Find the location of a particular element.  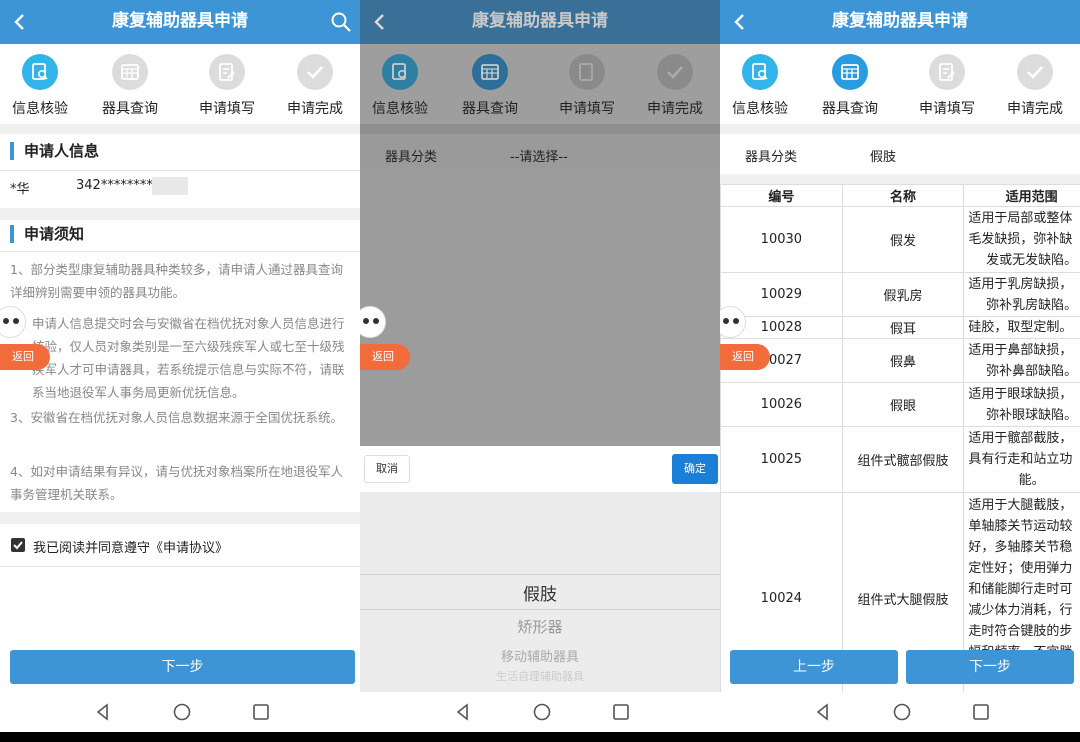

table-row: 10027 假鼻 适用于鼻部缺损， 弥补鼻部缺陷。 is located at coordinates (900, 360).